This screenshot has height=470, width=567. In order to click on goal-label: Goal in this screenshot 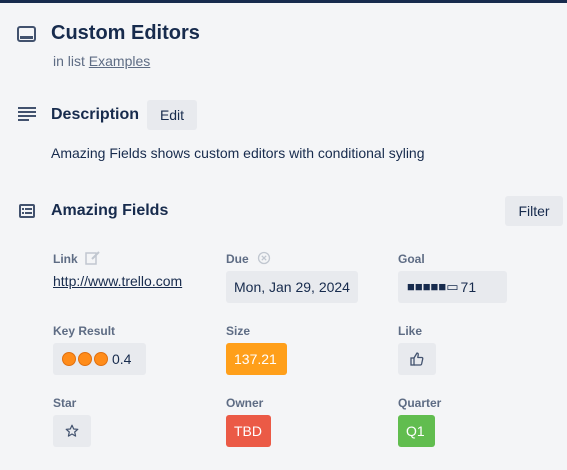, I will do `click(411, 259)`.